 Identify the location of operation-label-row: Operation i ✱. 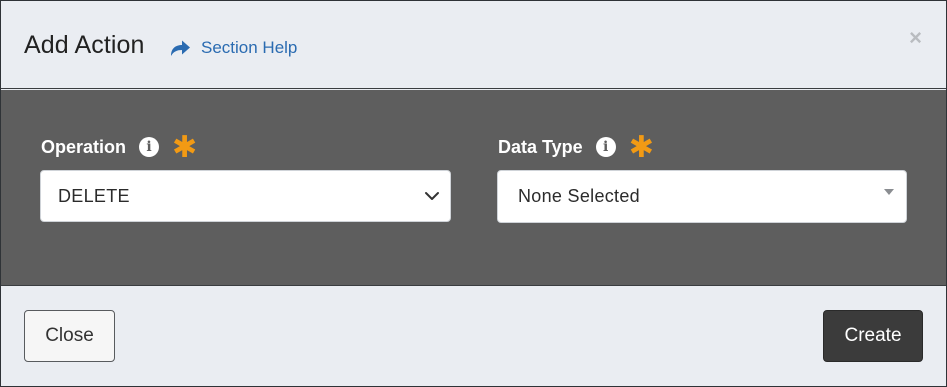
(119, 147).